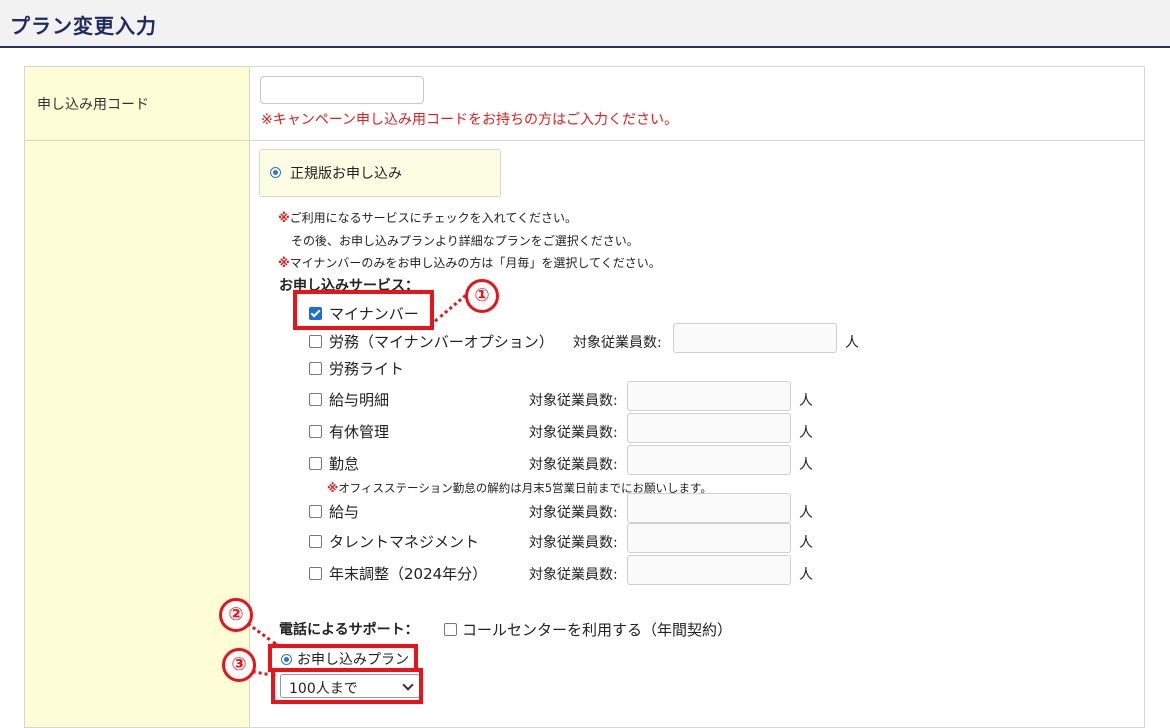 The image size is (1170, 728). I want to click on callout-number-1: ①, so click(482, 296).